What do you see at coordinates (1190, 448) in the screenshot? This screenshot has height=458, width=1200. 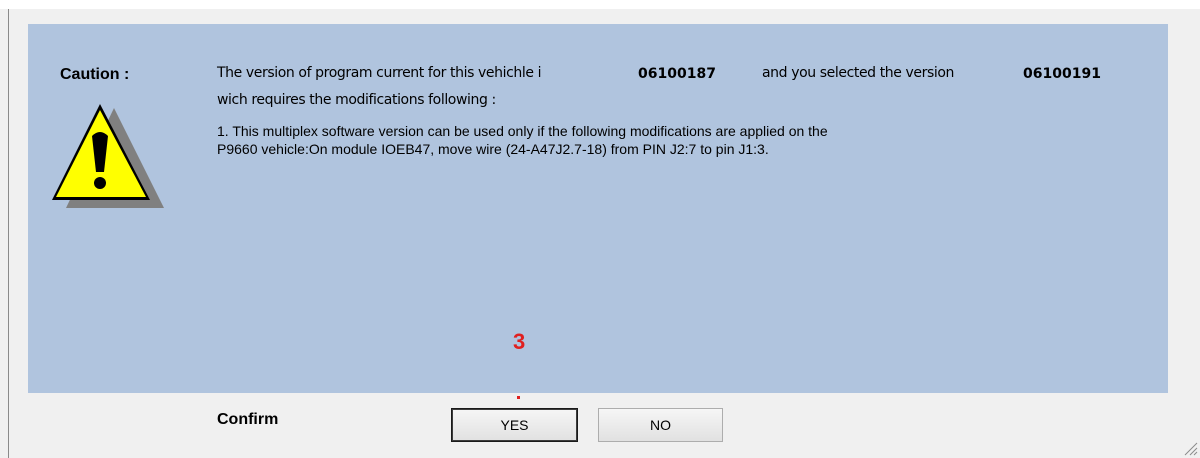 I see `resize-grip-icon` at bounding box center [1190, 448].